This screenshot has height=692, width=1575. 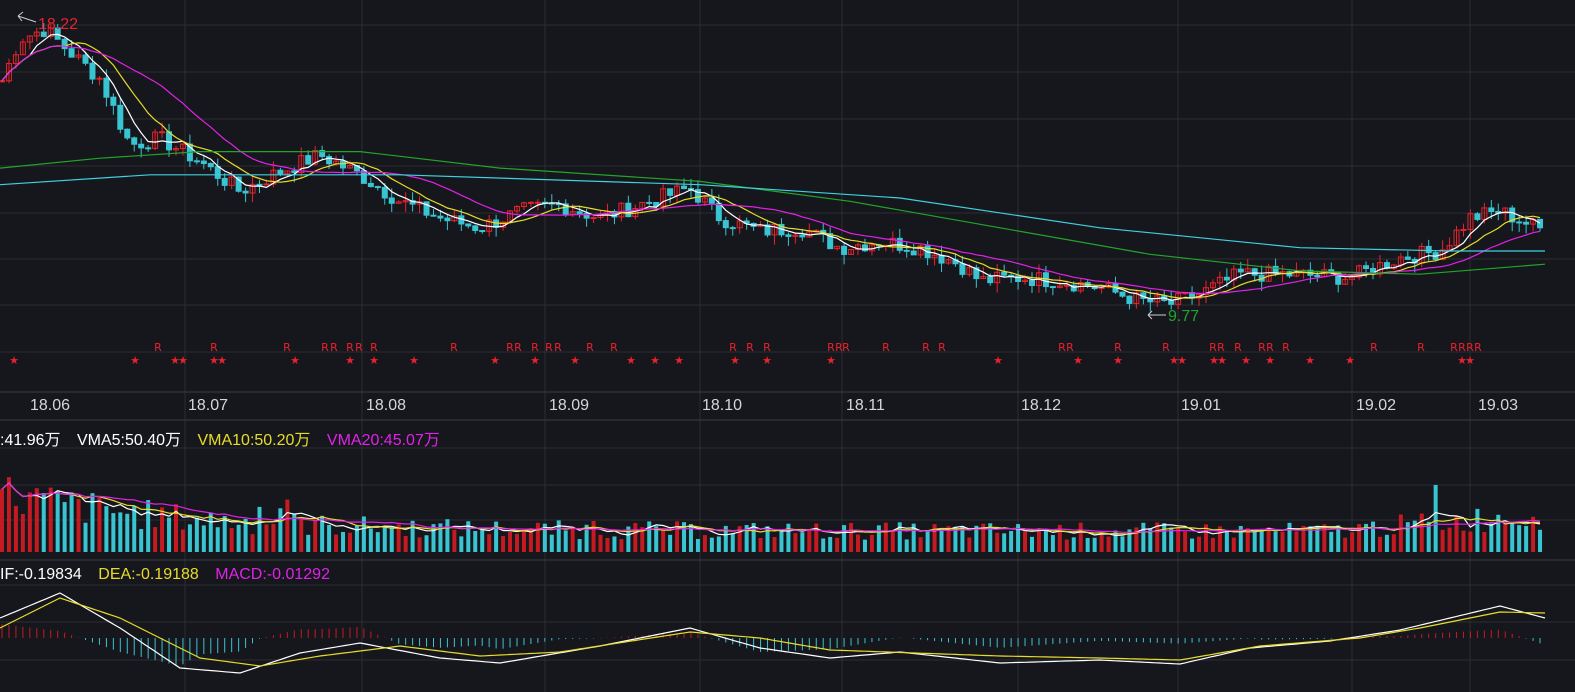 I want to click on macd-panel, so click(x=773, y=633).